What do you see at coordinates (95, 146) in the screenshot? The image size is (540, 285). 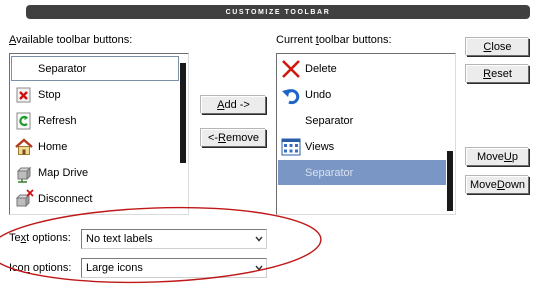 I see `list-item: Home` at bounding box center [95, 146].